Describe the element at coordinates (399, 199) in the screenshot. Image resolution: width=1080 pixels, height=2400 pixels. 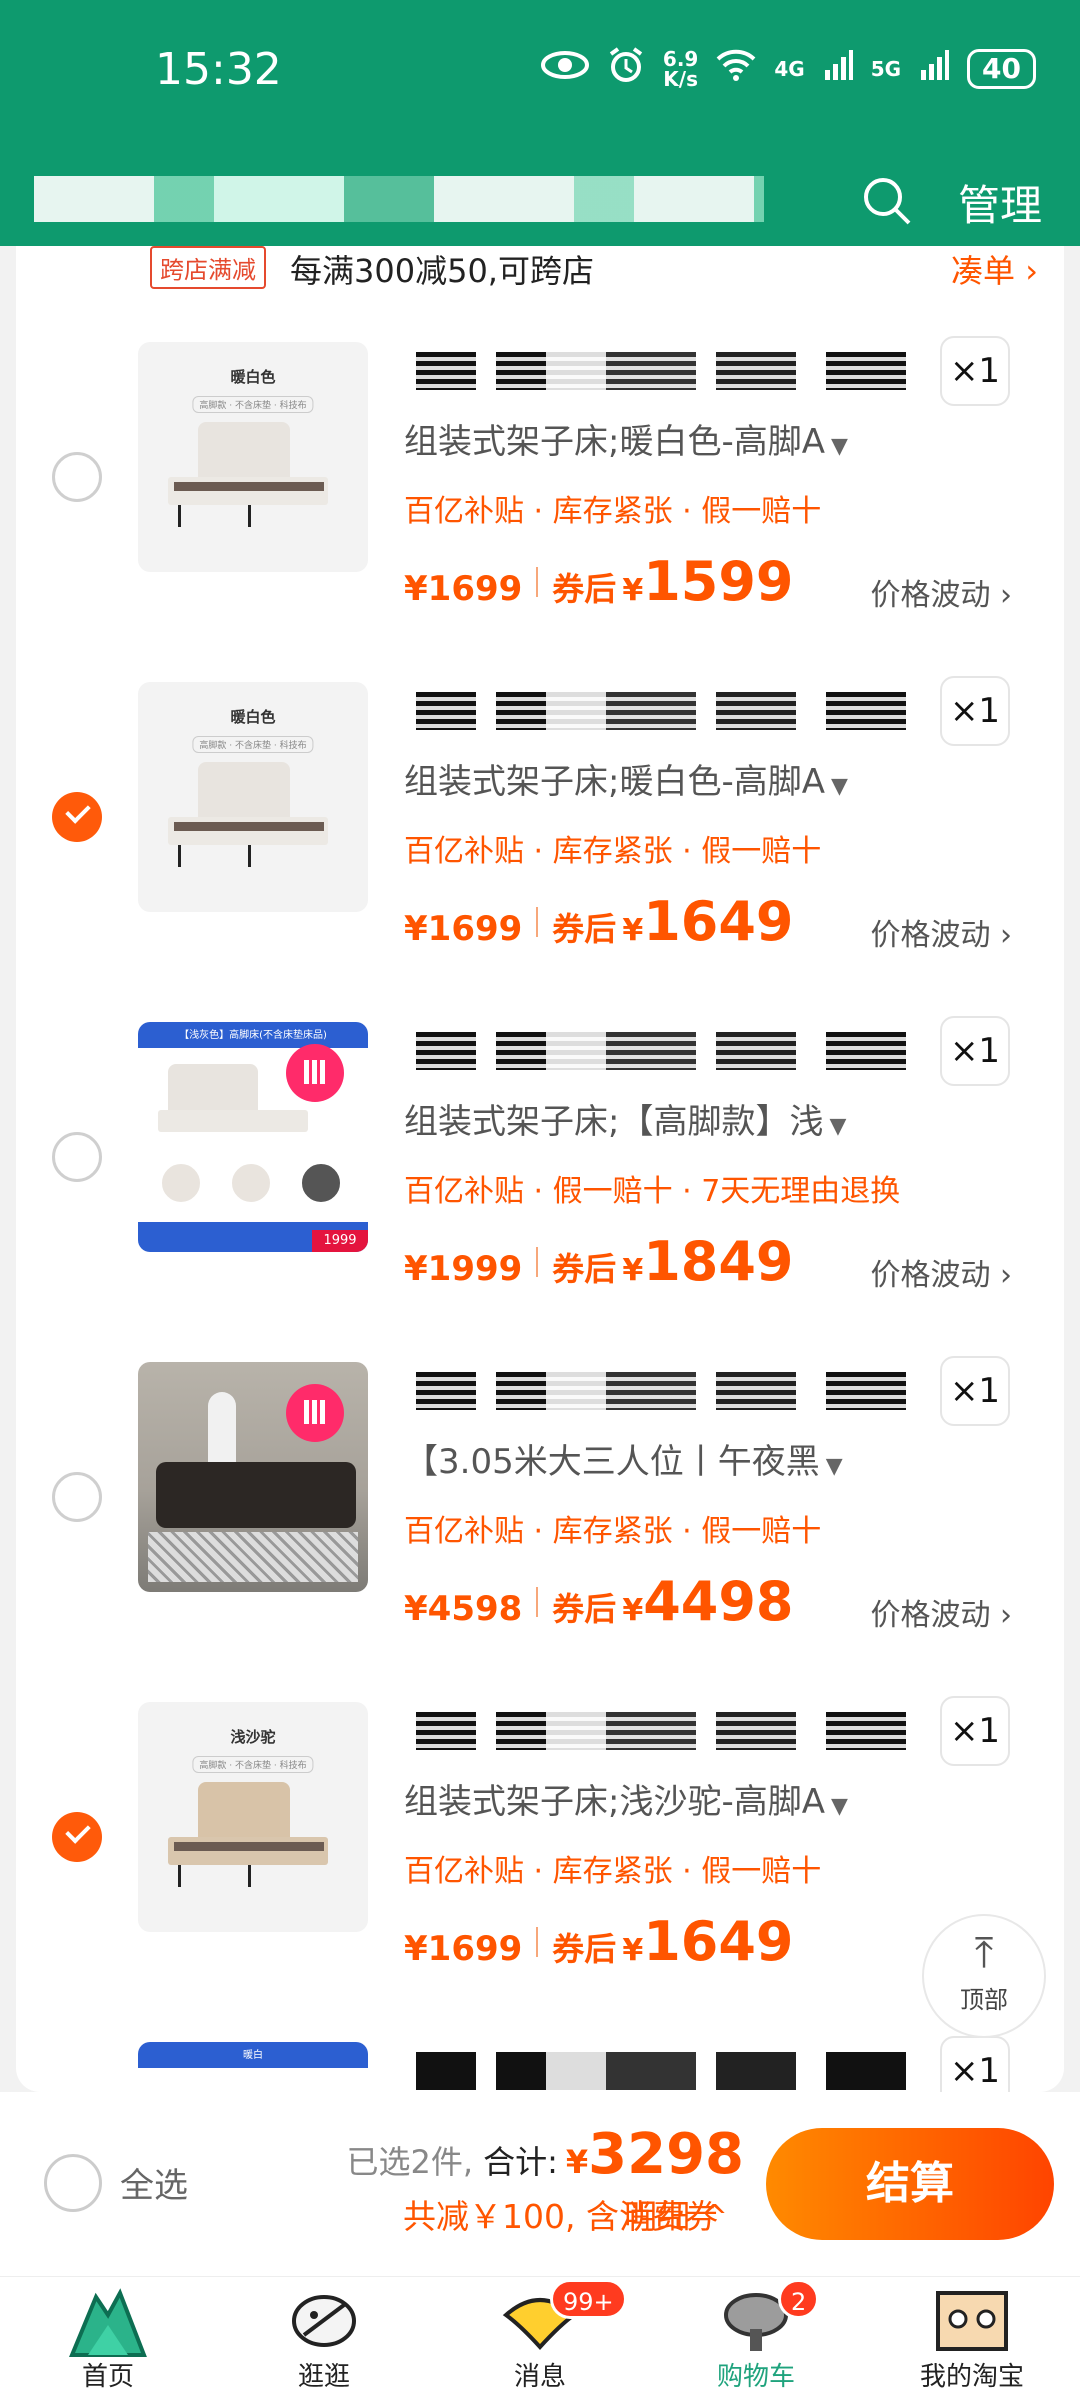
I see `shop-name-redacted` at that location.